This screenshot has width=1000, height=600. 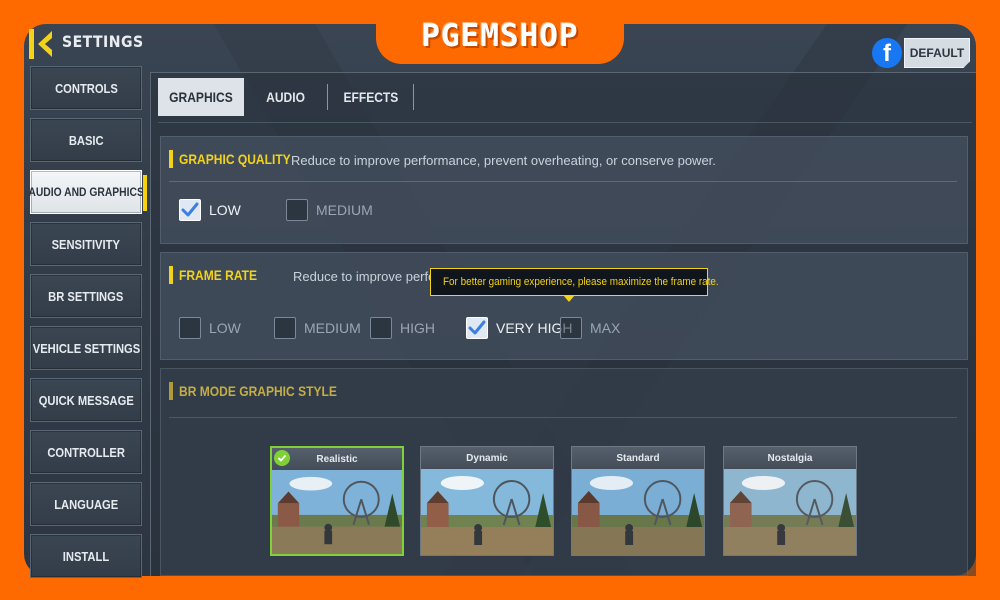 What do you see at coordinates (282, 458) in the screenshot?
I see `selected-check-icon` at bounding box center [282, 458].